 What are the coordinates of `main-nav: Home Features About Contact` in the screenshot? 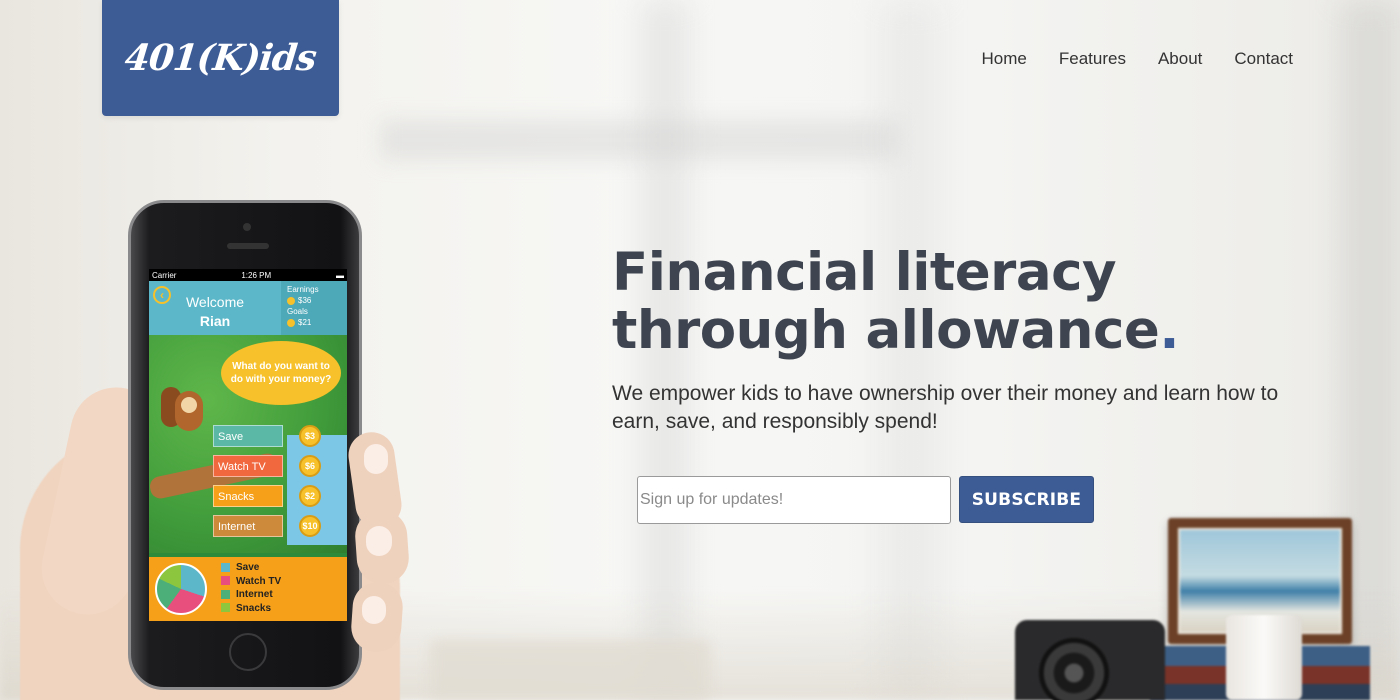 It's located at (1137, 59).